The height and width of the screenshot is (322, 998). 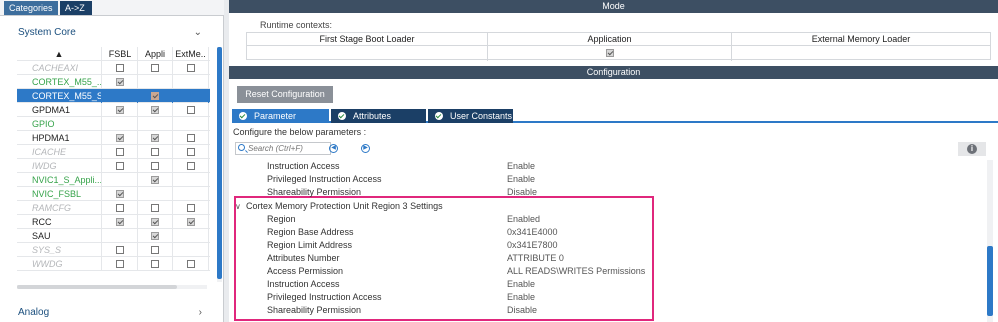 What do you see at coordinates (59, 208) in the screenshot?
I see `peripheral-name: RAMCFG` at bounding box center [59, 208].